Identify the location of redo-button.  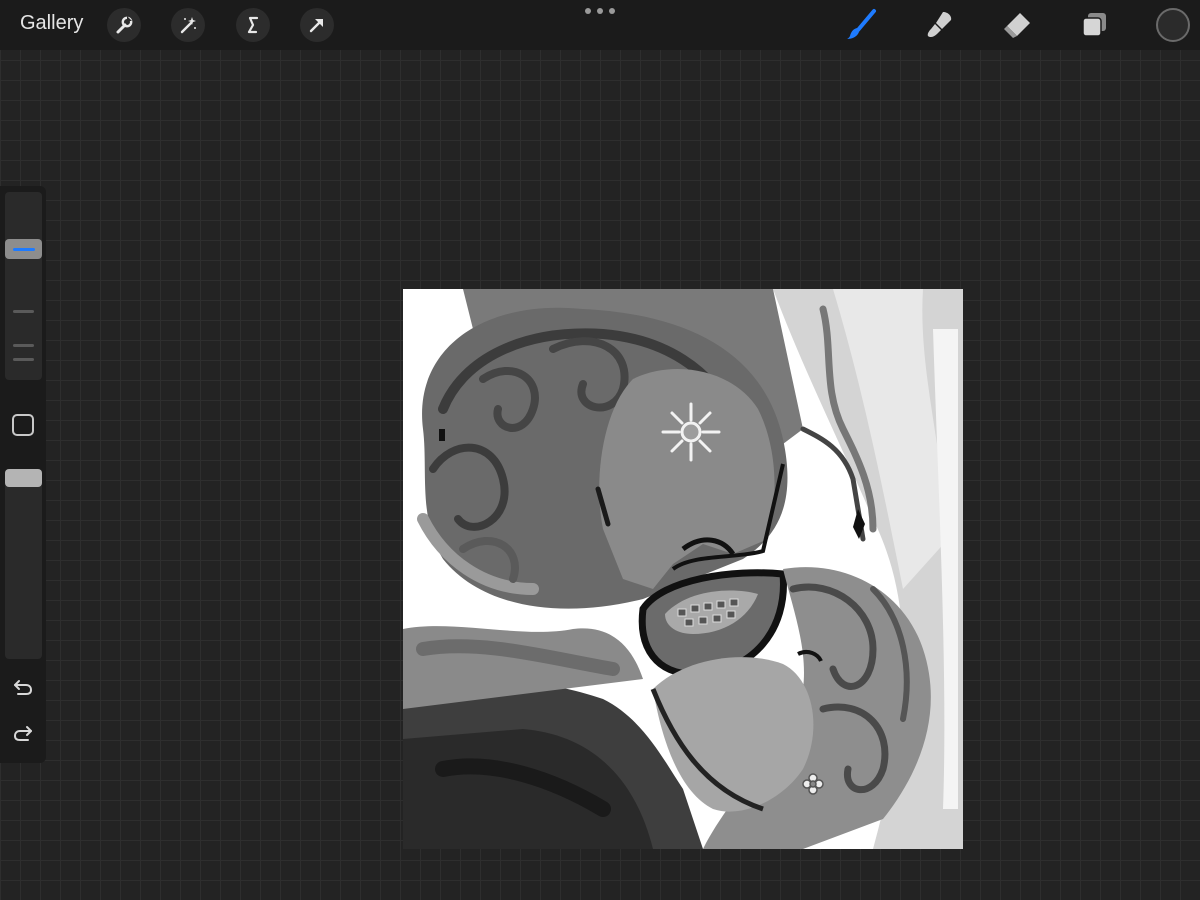
(23, 733).